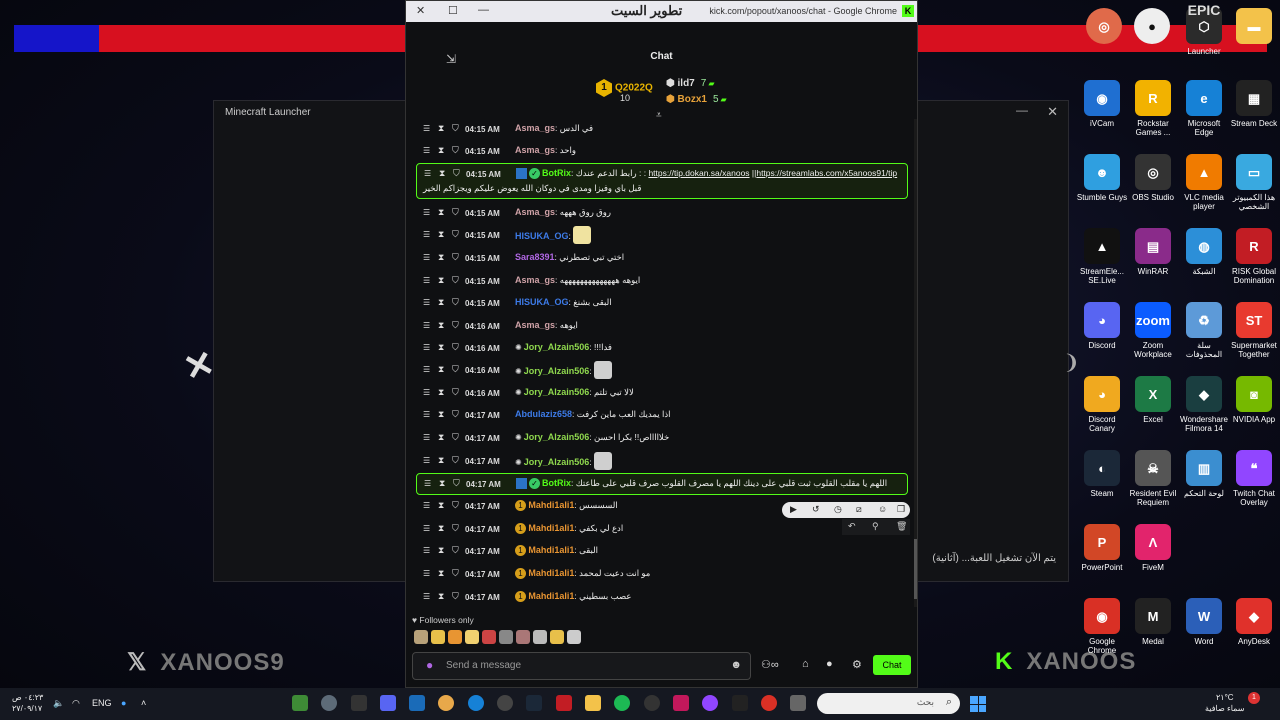  Describe the element at coordinates (736, 665) in the screenshot. I see `emoji-icon: ☻` at that location.